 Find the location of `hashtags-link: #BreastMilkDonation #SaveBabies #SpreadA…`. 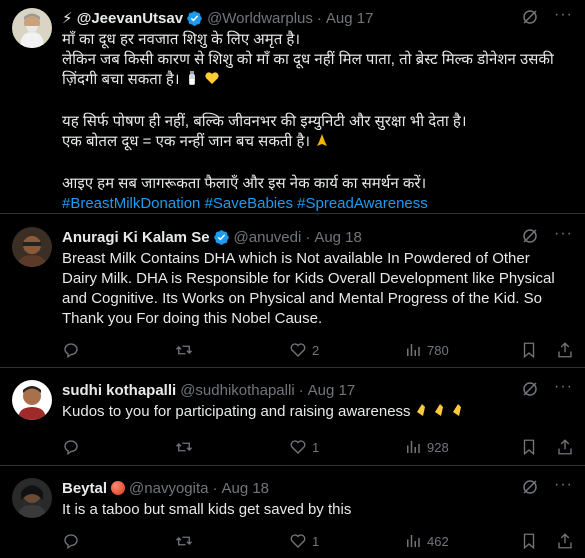

hashtags-link: #BreastMilkDonation #SaveBabies #SpreadA… is located at coordinates (317, 204).